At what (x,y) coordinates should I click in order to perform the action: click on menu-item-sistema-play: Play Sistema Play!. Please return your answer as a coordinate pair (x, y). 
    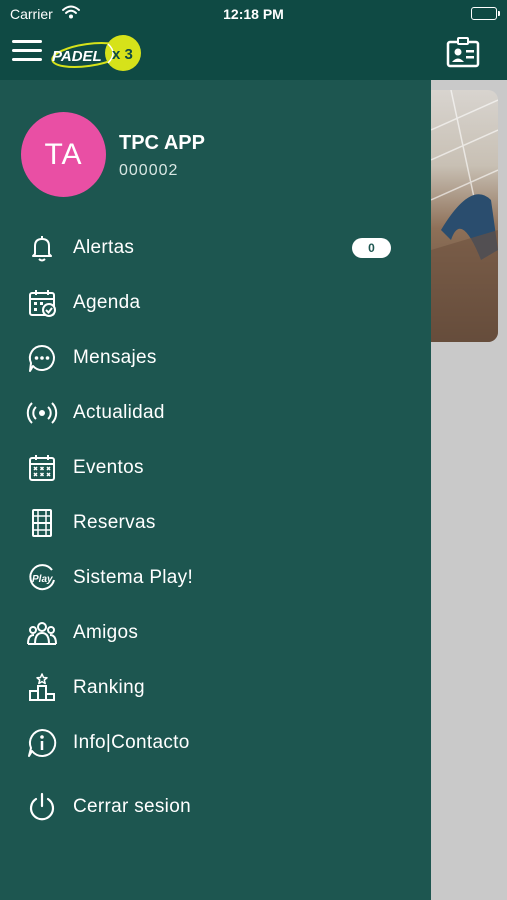
    Looking at the image, I should click on (215, 578).